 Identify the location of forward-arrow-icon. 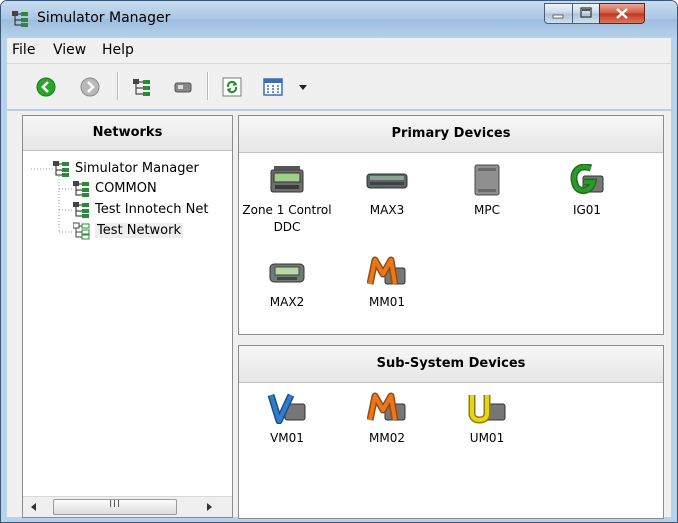
(90, 87).